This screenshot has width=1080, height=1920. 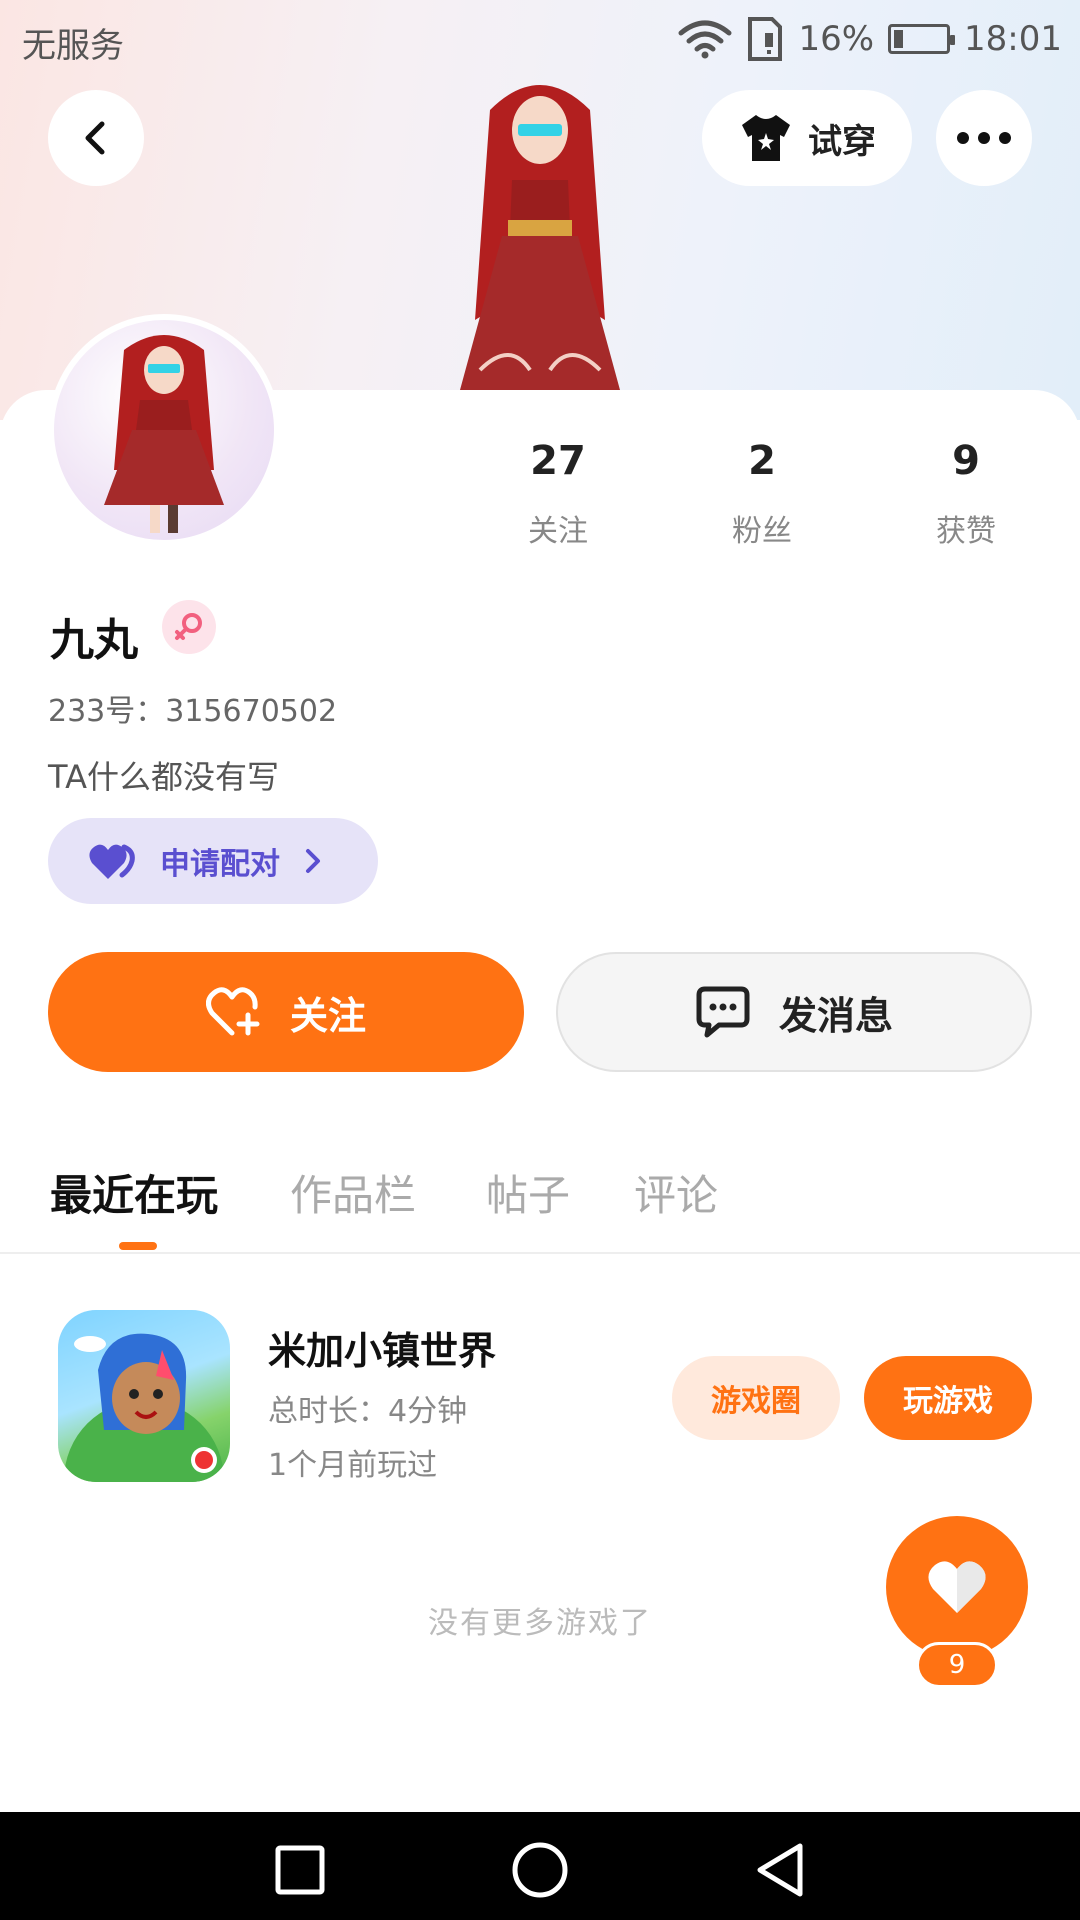 I want to click on play-game-button: 玩游戏, so click(x=948, y=1398).